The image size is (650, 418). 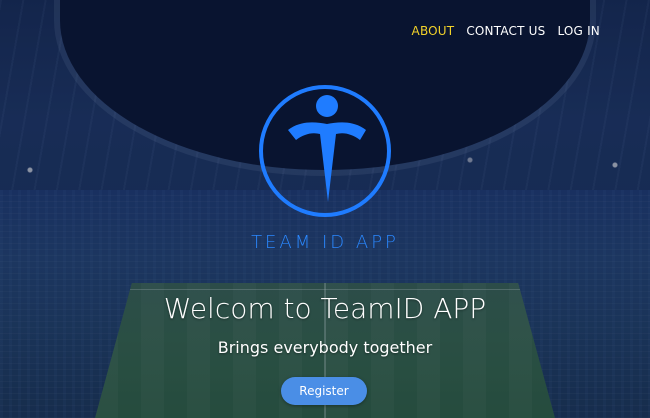 What do you see at coordinates (325, 242) in the screenshot?
I see `logo-wordmark: TEAM ID APP` at bounding box center [325, 242].